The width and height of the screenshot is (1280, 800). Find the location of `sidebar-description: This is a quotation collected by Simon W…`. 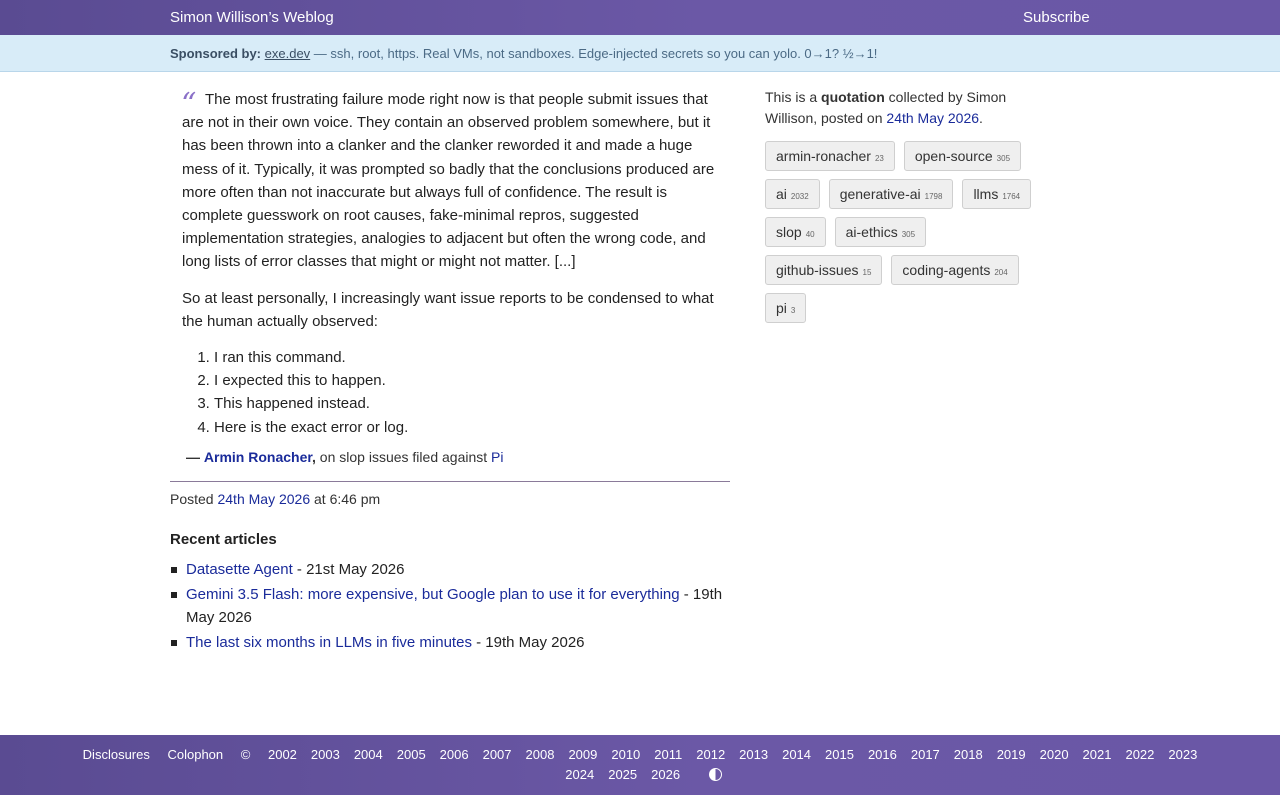

sidebar-description: This is a quotation collected by Simon W… is located at coordinates (905, 108).